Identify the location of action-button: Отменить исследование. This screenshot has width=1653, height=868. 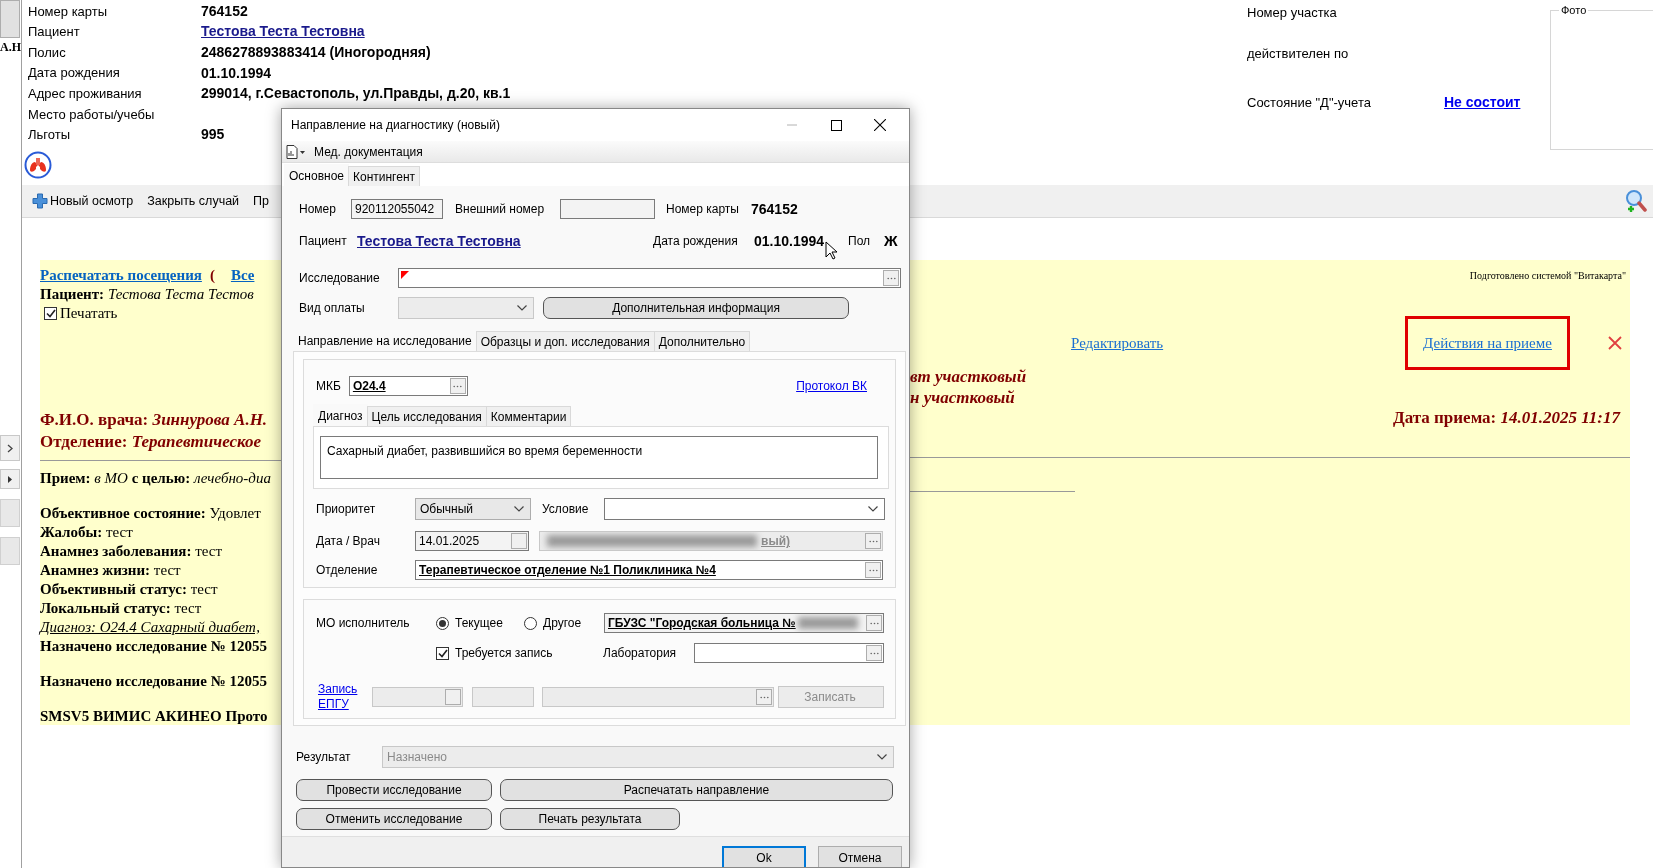
(394, 819).